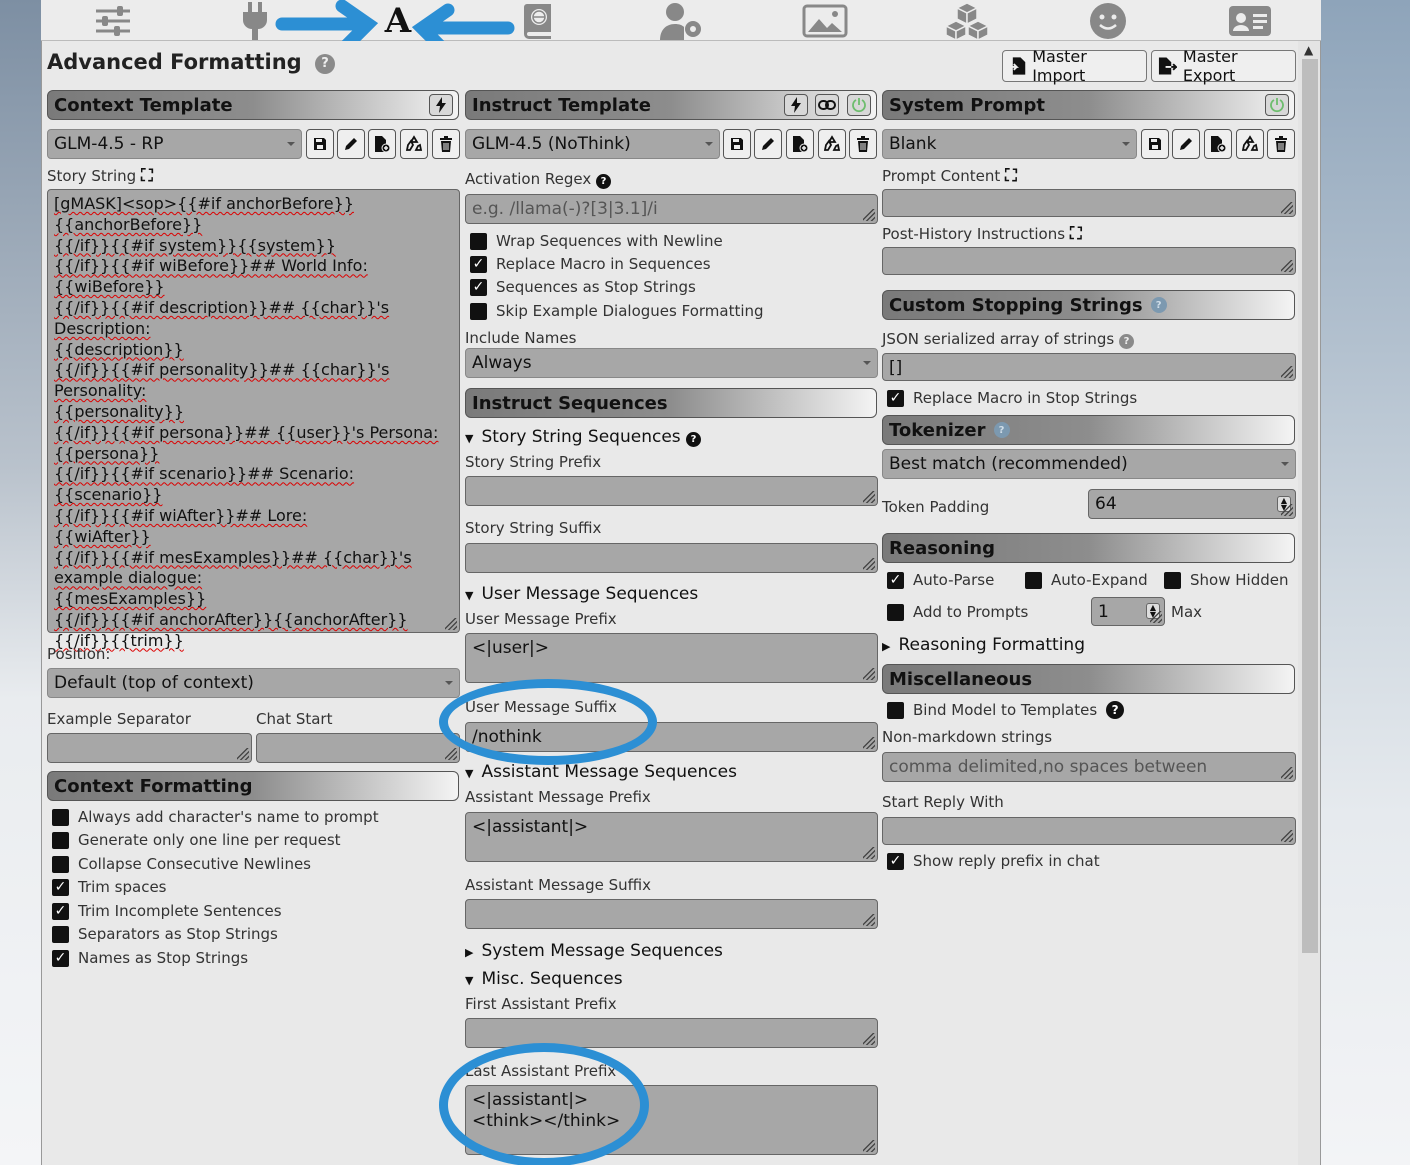 The width and height of the screenshot is (1410, 1165). I want to click on context-template-select: GLM-4.5 - RP, so click(174, 144).